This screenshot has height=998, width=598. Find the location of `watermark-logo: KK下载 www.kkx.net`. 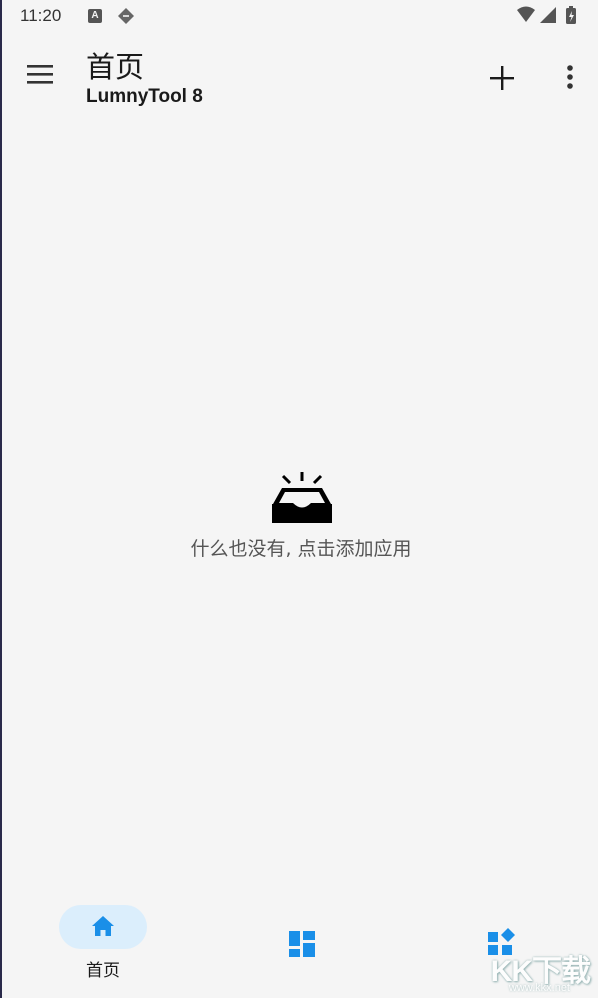

watermark-logo: KK下载 www.kkx.net is located at coordinates (536, 971).